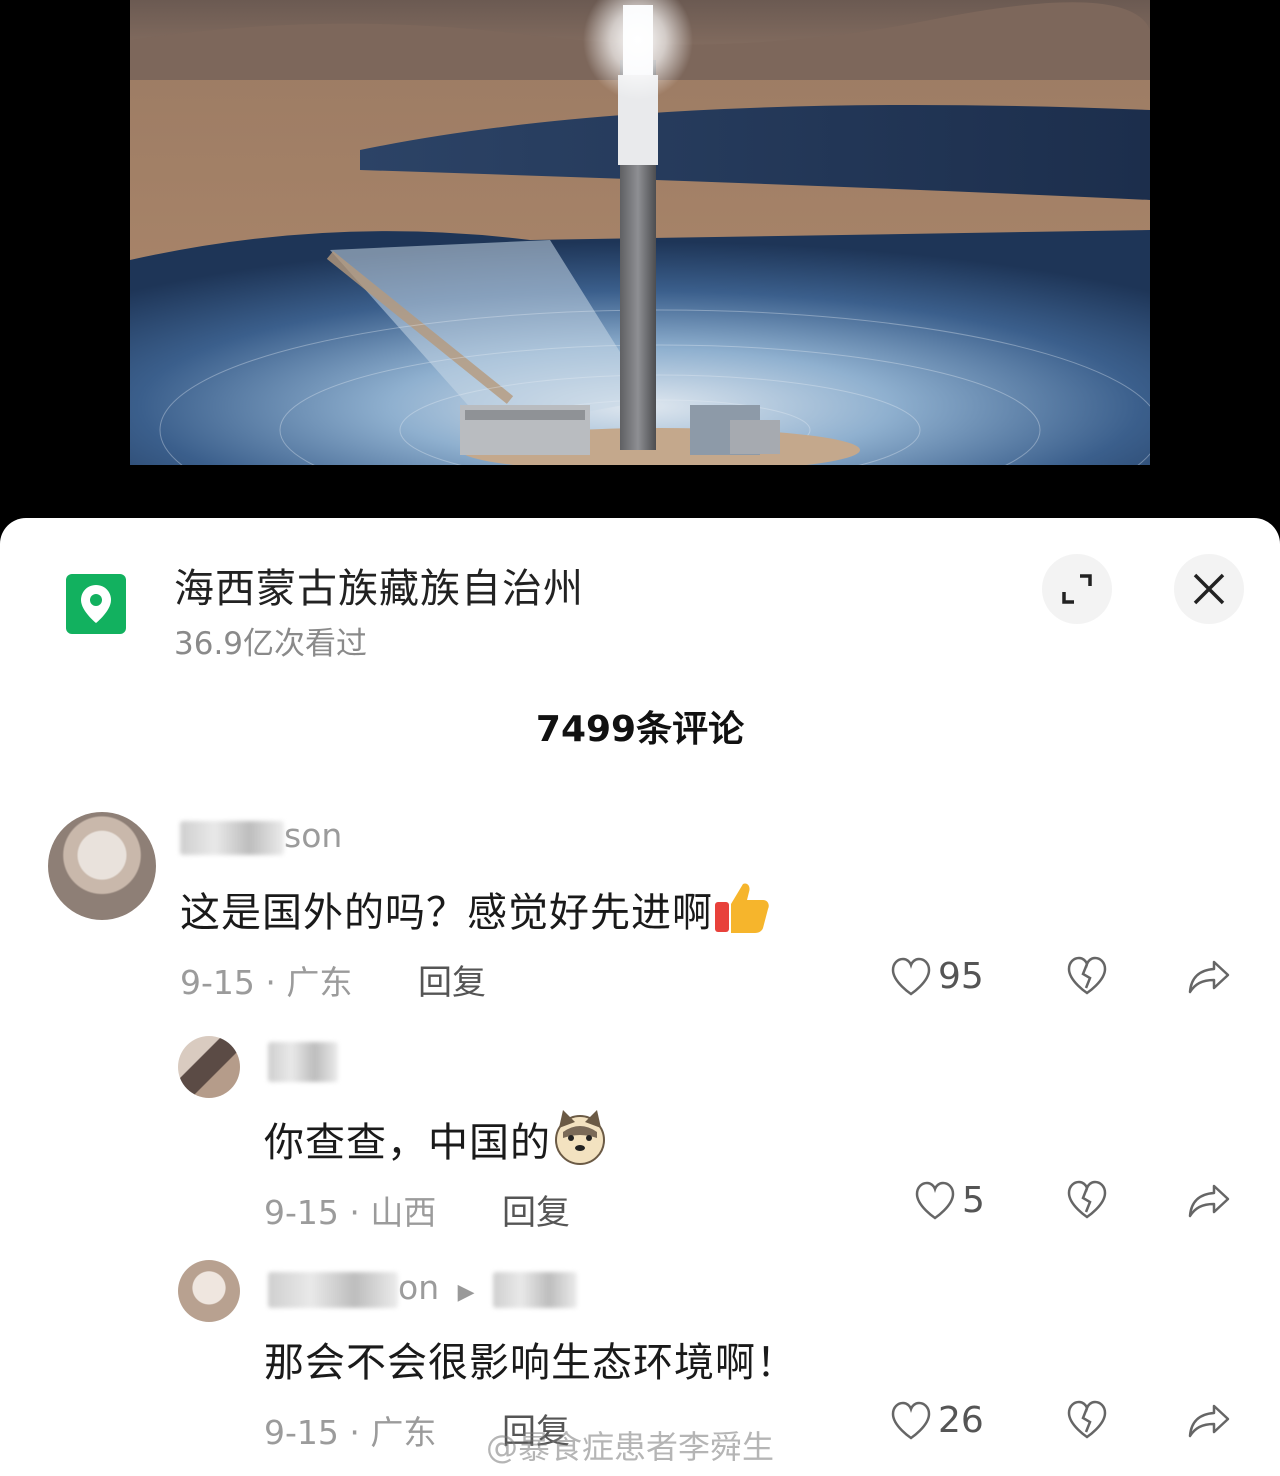 The width and height of the screenshot is (1280, 1476). What do you see at coordinates (961, 976) in the screenshot?
I see `like-count: 95` at bounding box center [961, 976].